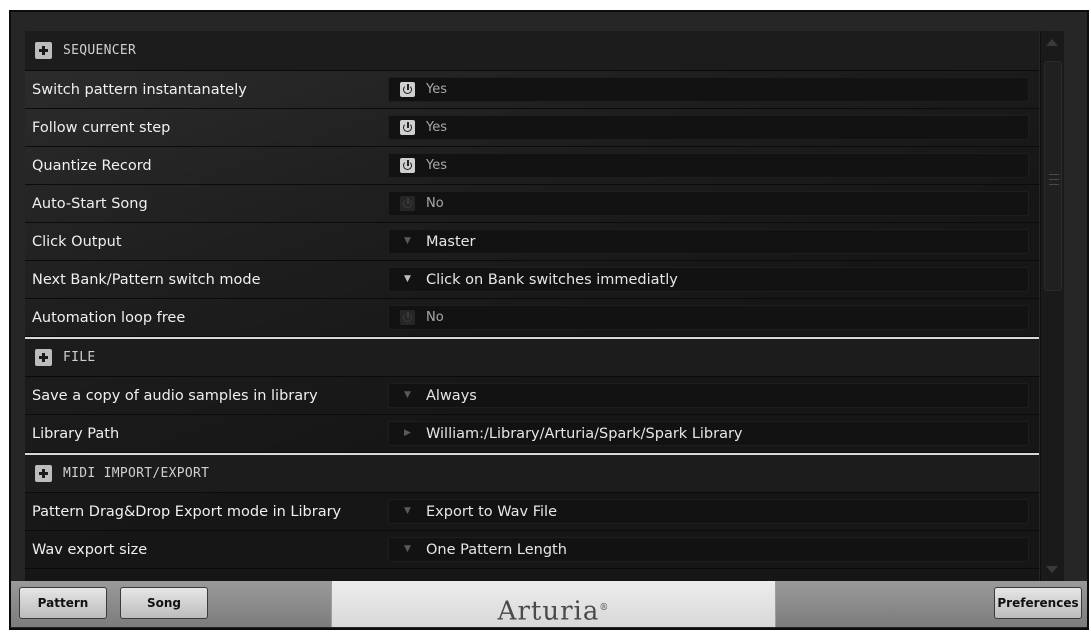  I want to click on setting-value-dropdown: ▼ One Pattern Length, so click(708, 549).